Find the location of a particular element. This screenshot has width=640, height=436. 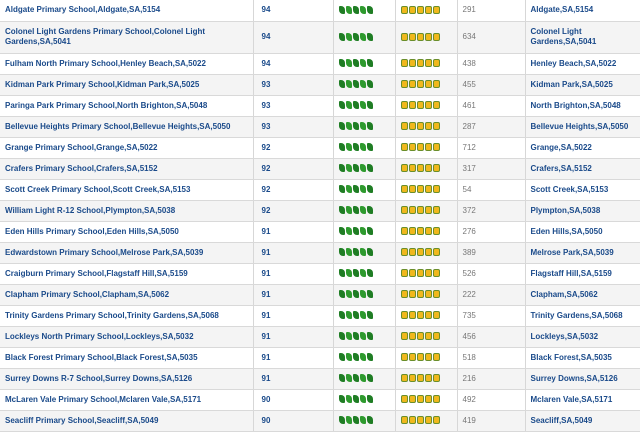

school-name-cell: Crafers Primary School,Crafers,SA,5152 is located at coordinates (127, 169).